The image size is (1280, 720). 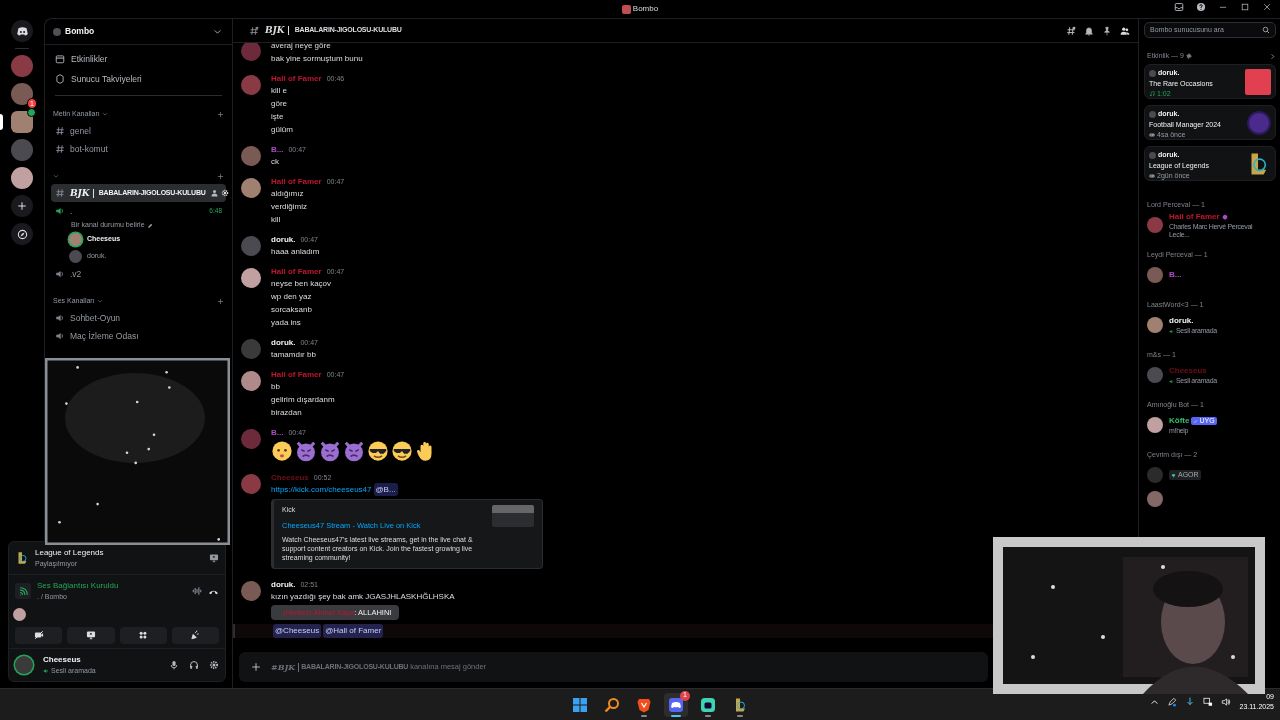 What do you see at coordinates (353, 630) in the screenshot?
I see `mention: @Hall of Famer` at bounding box center [353, 630].